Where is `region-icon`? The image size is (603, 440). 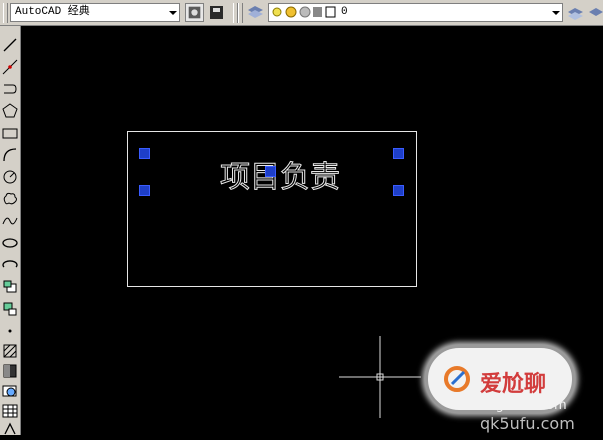 region-icon is located at coordinates (9, 391).